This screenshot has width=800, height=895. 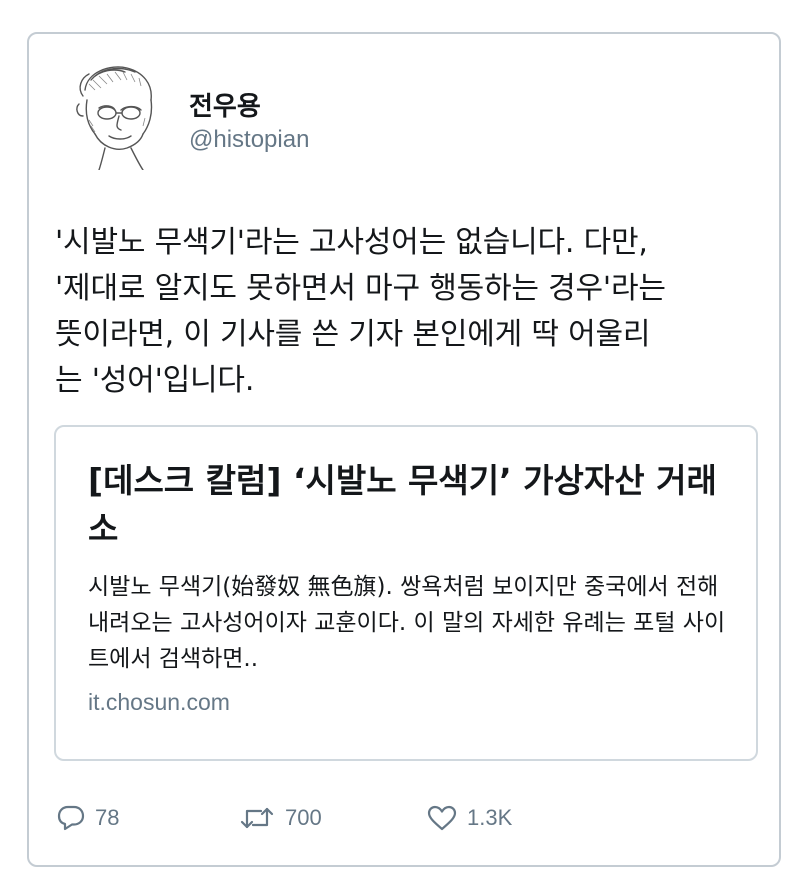 What do you see at coordinates (159, 702) in the screenshot?
I see `card-domain: it.chosun.com` at bounding box center [159, 702].